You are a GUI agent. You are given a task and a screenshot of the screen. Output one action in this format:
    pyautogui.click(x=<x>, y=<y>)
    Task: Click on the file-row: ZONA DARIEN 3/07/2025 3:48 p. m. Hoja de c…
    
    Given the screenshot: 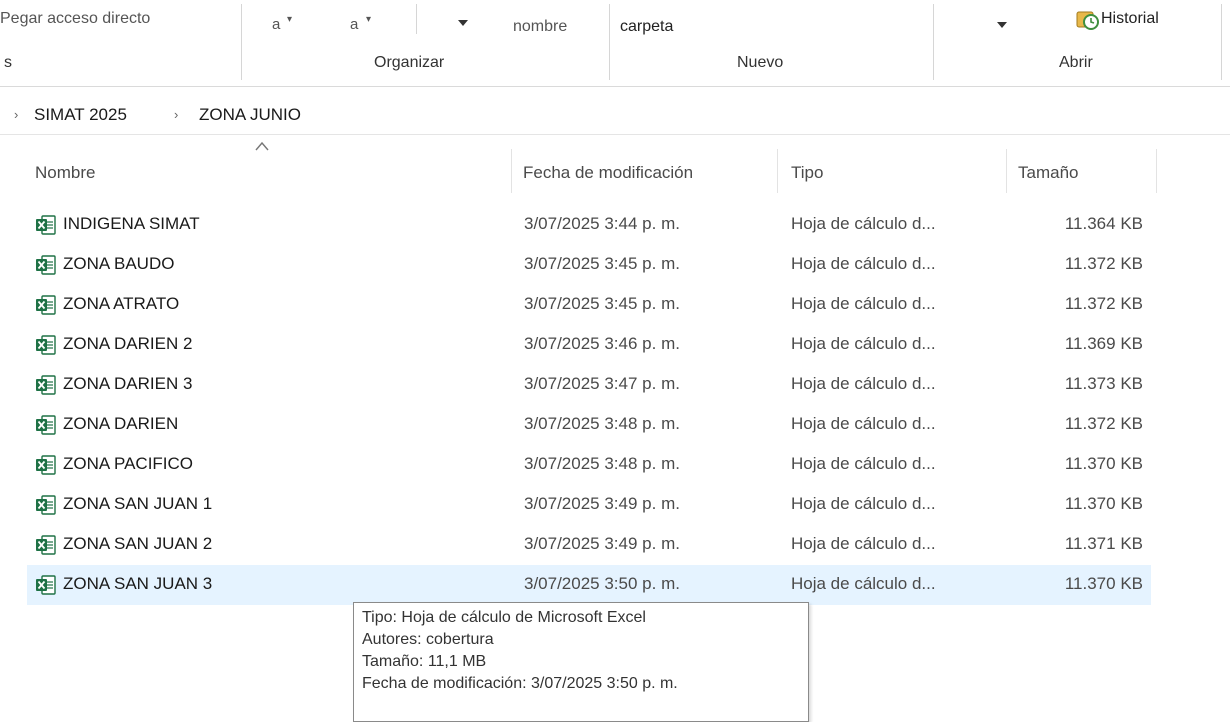 What is the action you would take?
    pyautogui.click(x=589, y=425)
    